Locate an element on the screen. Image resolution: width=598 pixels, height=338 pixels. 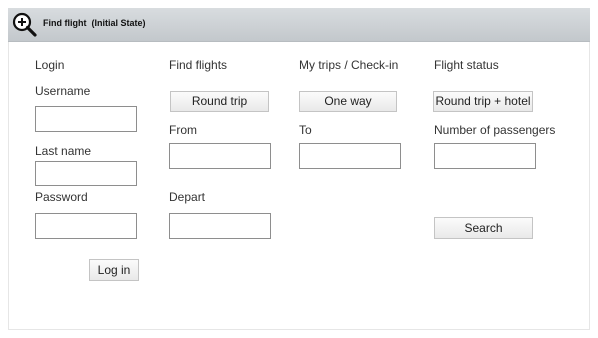
password-input is located at coordinates (86, 226).